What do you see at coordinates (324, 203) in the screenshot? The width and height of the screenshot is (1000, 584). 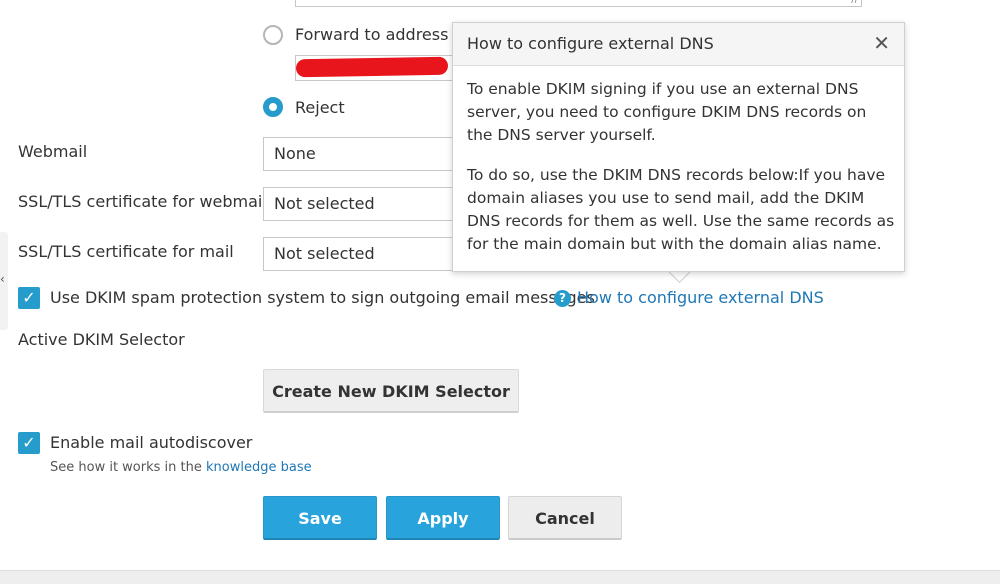 I see `ssl-webmail-select-value: Not selected` at bounding box center [324, 203].